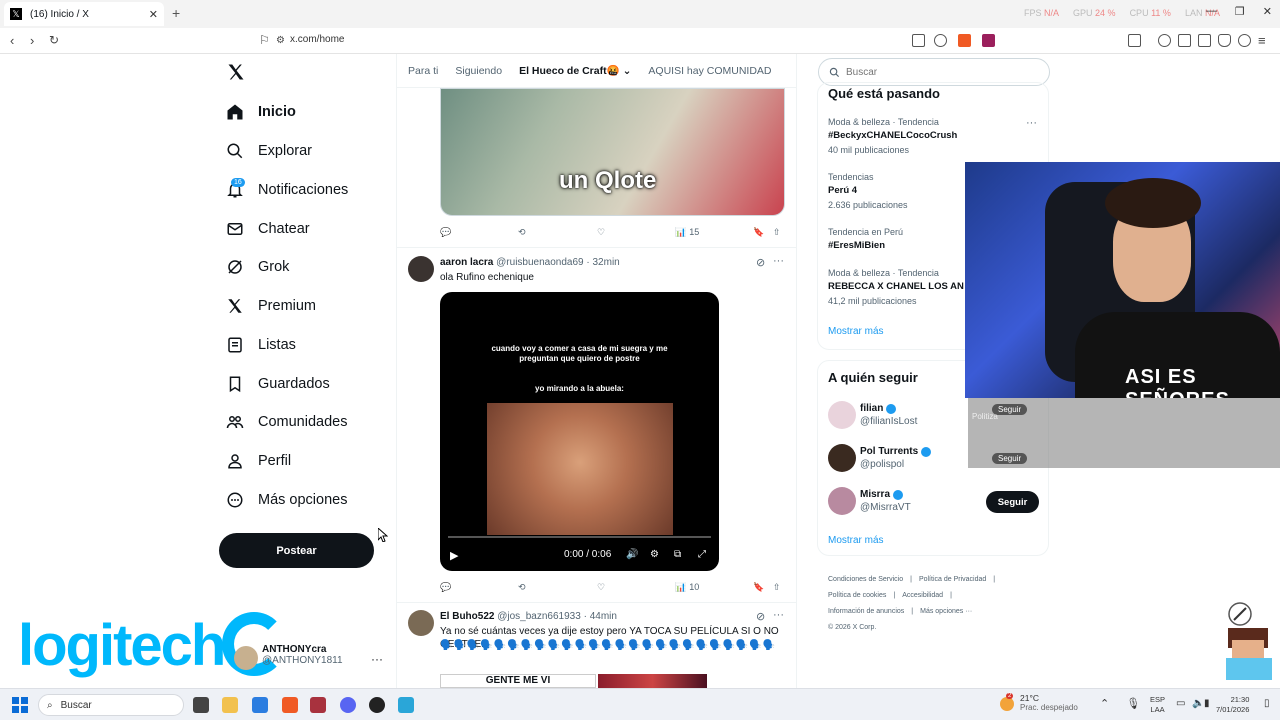 This screenshot has height=720, width=1280. I want to click on reload-icon: ↻, so click(54, 40).